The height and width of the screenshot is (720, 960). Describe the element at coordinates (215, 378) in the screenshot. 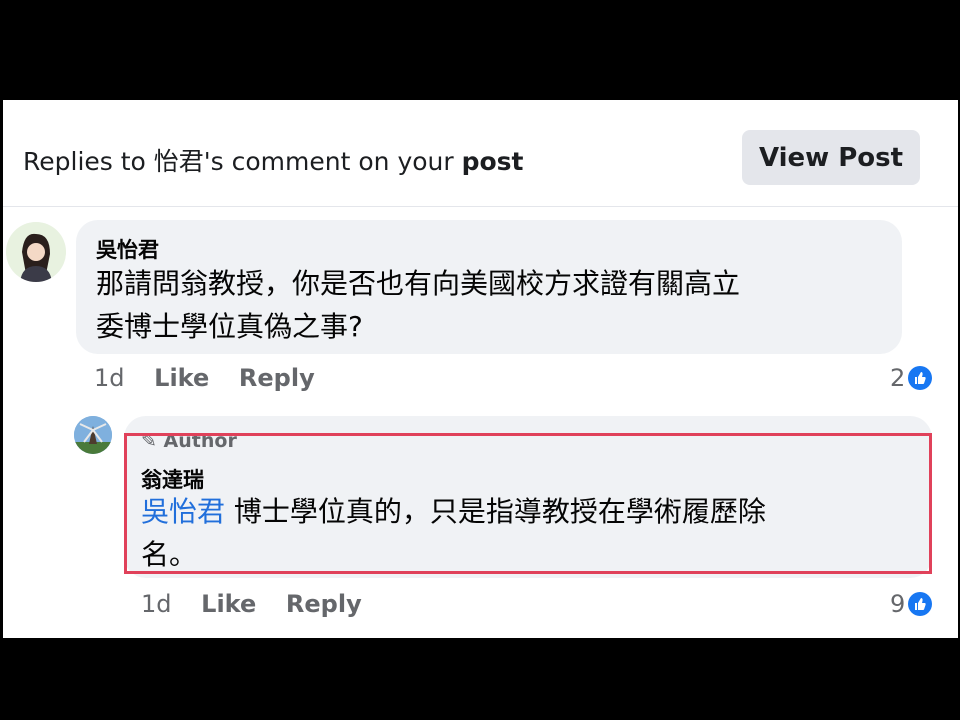

I see `comment-actions: 1d Like Reply` at that location.